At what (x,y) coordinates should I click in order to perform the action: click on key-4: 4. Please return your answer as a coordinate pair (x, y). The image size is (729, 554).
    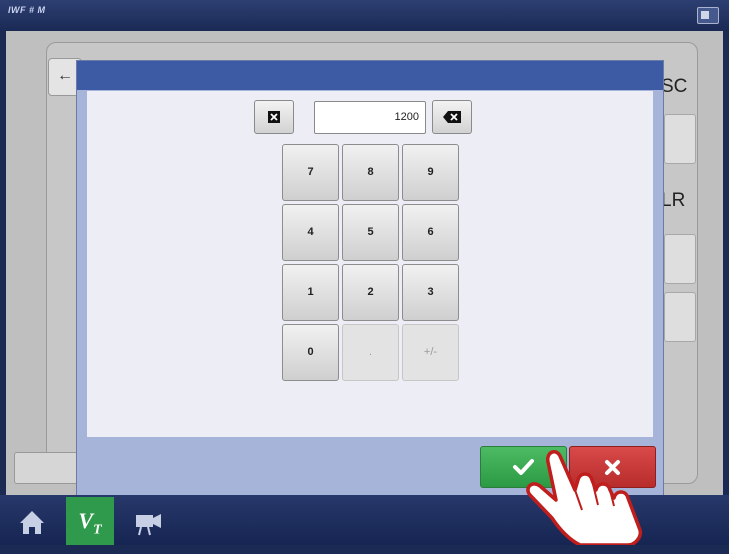
    Looking at the image, I should click on (310, 232).